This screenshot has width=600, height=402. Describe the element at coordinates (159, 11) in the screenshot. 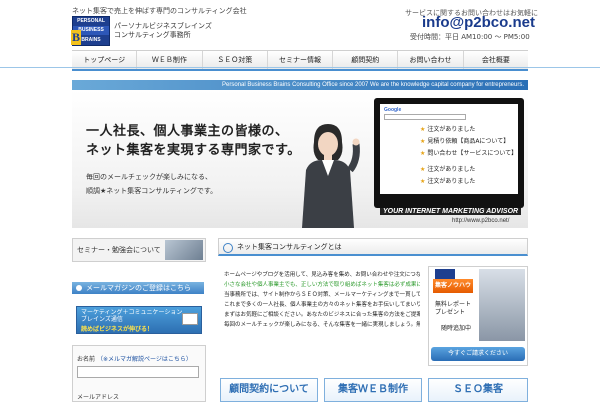

I see `header-tagline: ネット集客で売上を伸ばす専門のコンサルティング会社` at that location.